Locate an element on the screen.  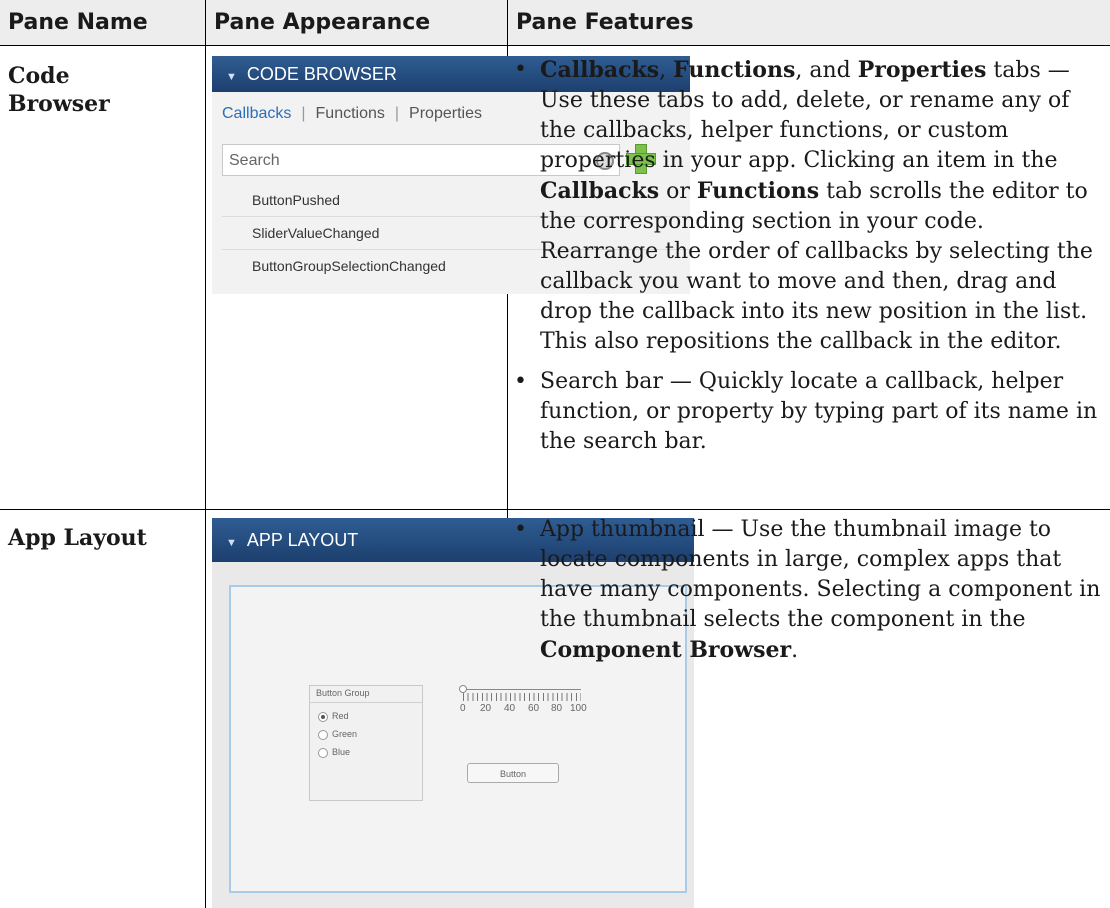
radio-green is located at coordinates (323, 735).